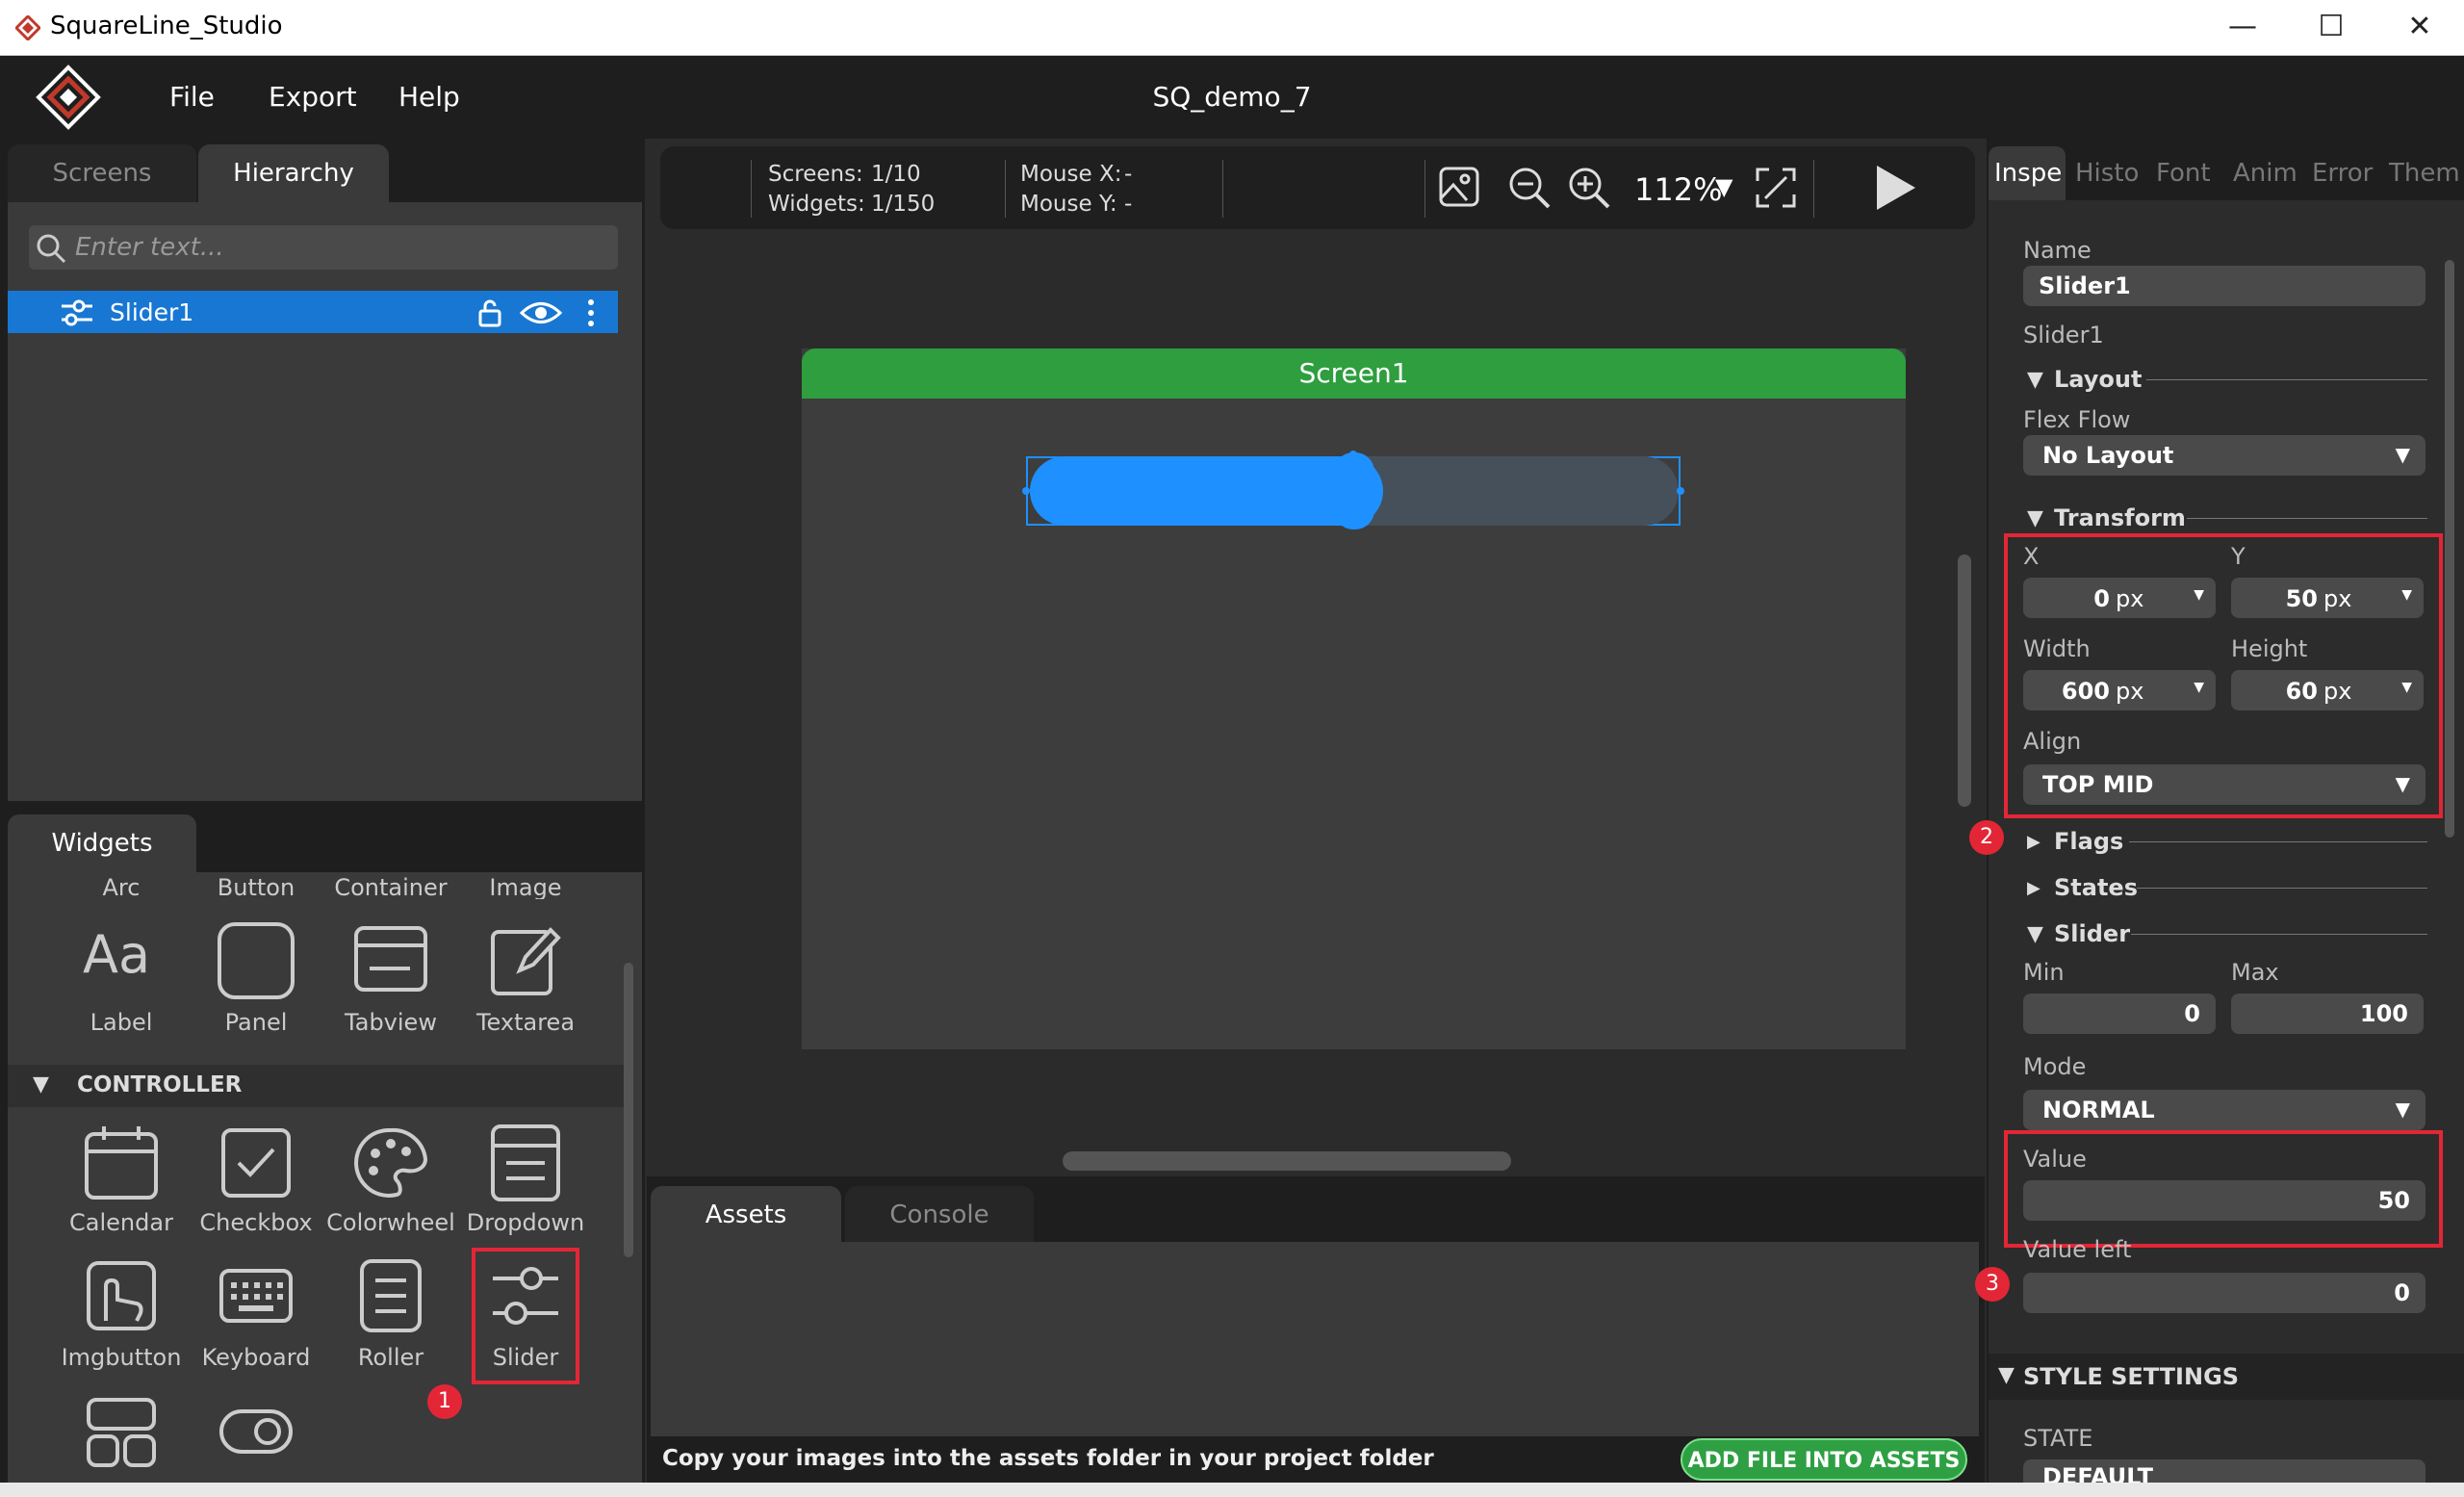 This screenshot has height=1497, width=2464. Describe the element at coordinates (525, 1316) in the screenshot. I see `slider-widget-highlight` at that location.